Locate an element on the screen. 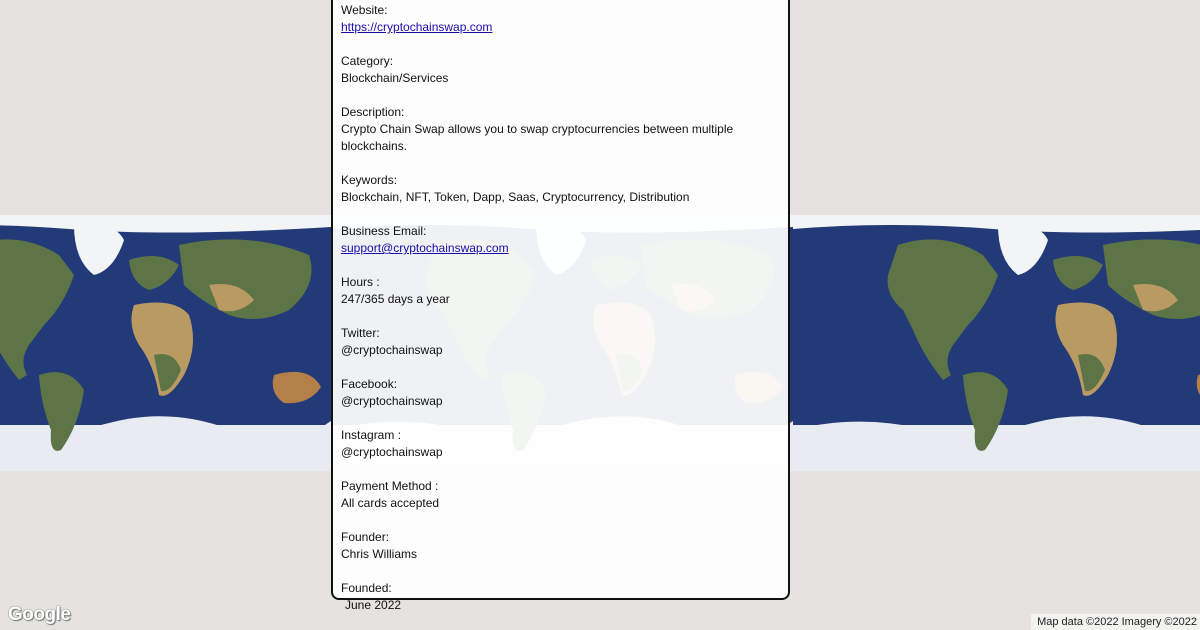 This screenshot has height=630, width=1200. field-value: June 2022 is located at coordinates (373, 605).